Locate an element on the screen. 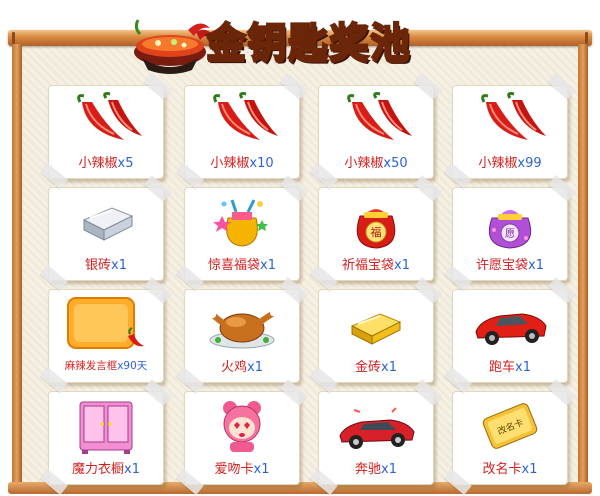 The image size is (600, 496). silver-brick-icon is located at coordinates (106, 222).